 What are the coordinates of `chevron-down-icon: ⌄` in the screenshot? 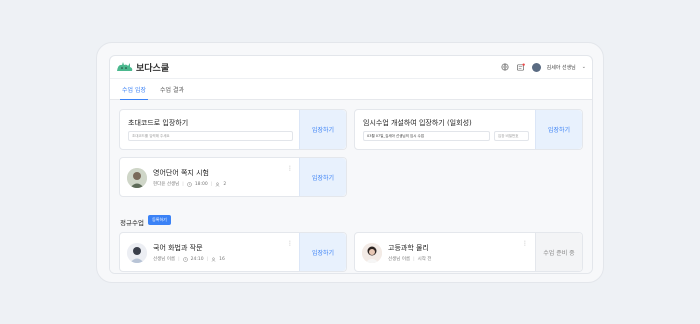 It's located at (584, 67).